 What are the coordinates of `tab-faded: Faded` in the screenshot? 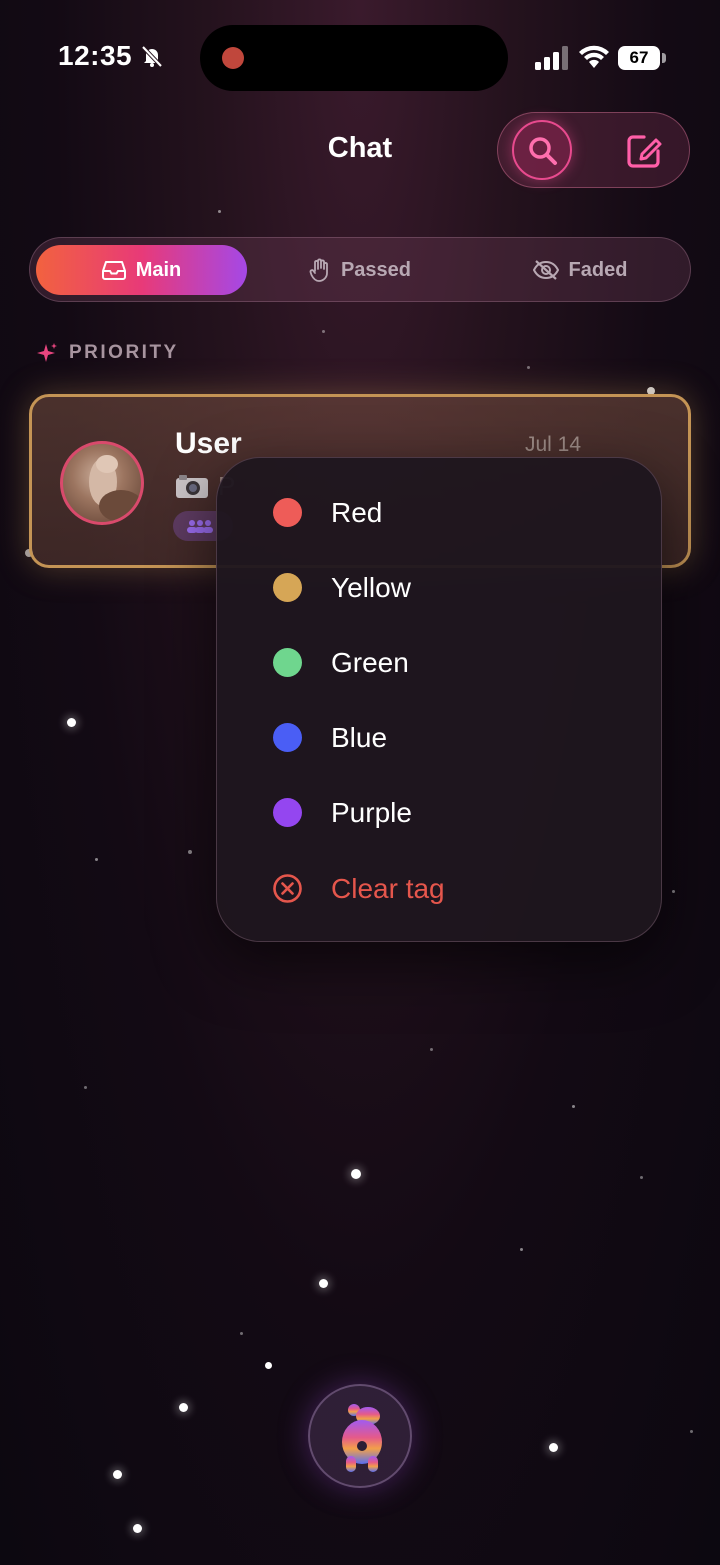 It's located at (580, 270).